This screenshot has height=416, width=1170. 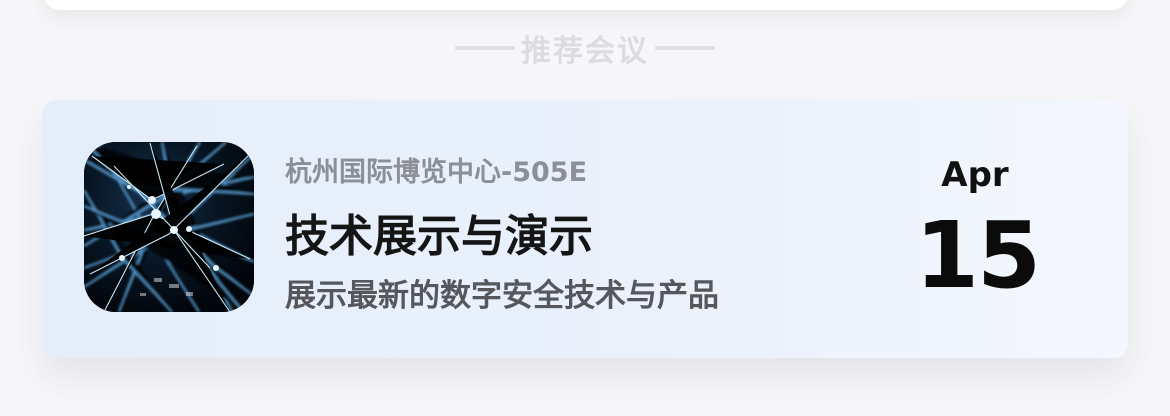 I want to click on section-right-divider, so click(x=685, y=48).